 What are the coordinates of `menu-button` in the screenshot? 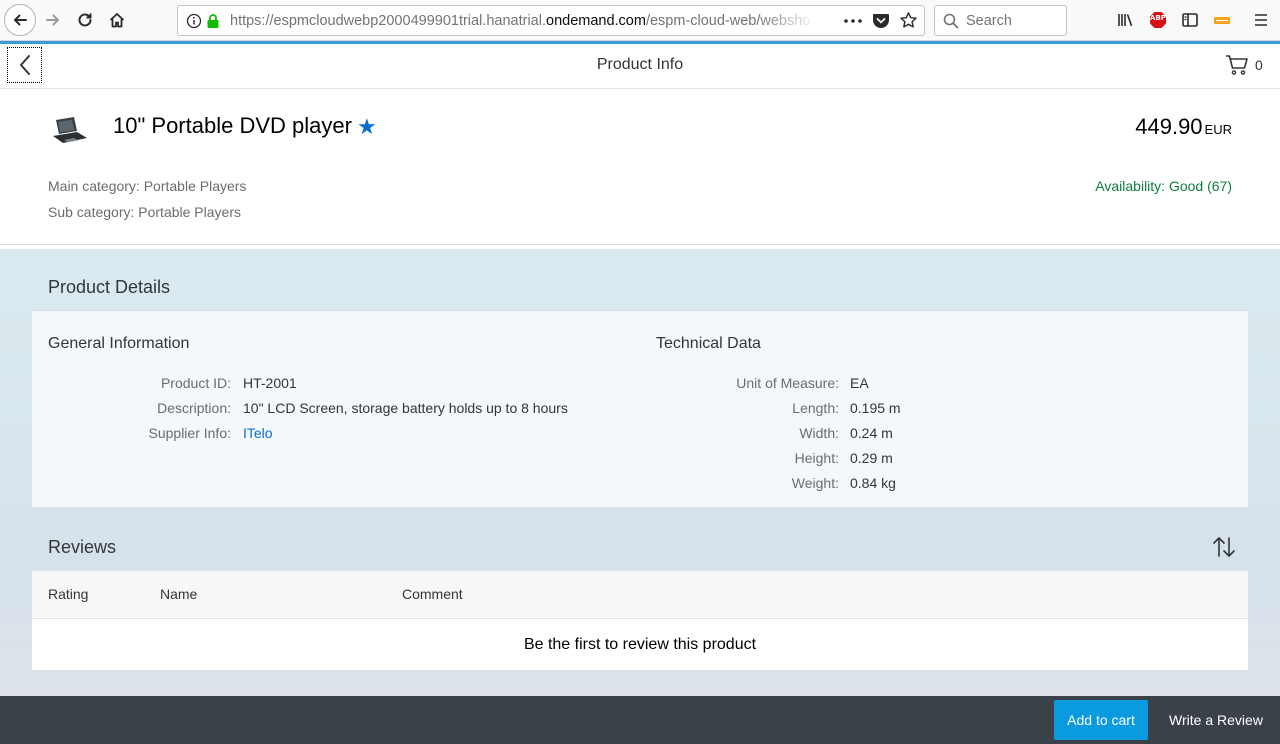 It's located at (1261, 20).